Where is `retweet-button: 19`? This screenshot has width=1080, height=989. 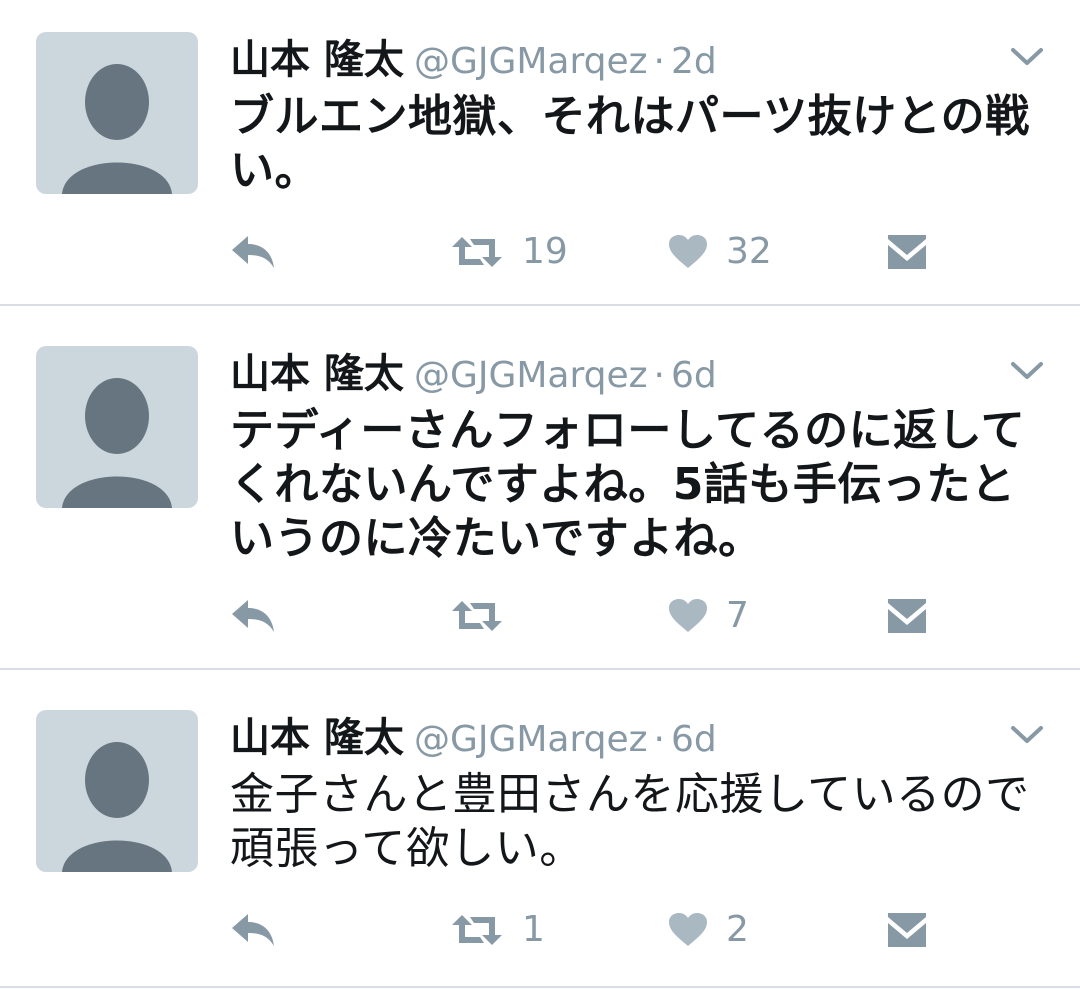 retweet-button: 19 is located at coordinates (509, 252).